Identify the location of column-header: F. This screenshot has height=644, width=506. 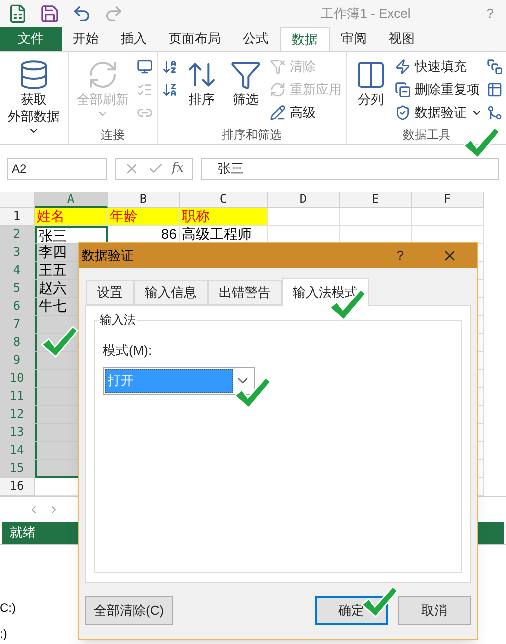
(448, 200).